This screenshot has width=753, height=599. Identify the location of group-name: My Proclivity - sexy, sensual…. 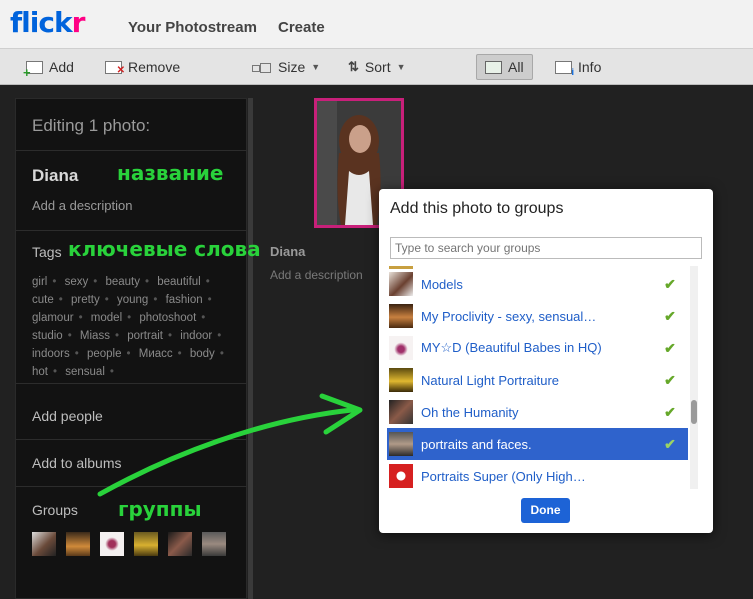
(509, 316).